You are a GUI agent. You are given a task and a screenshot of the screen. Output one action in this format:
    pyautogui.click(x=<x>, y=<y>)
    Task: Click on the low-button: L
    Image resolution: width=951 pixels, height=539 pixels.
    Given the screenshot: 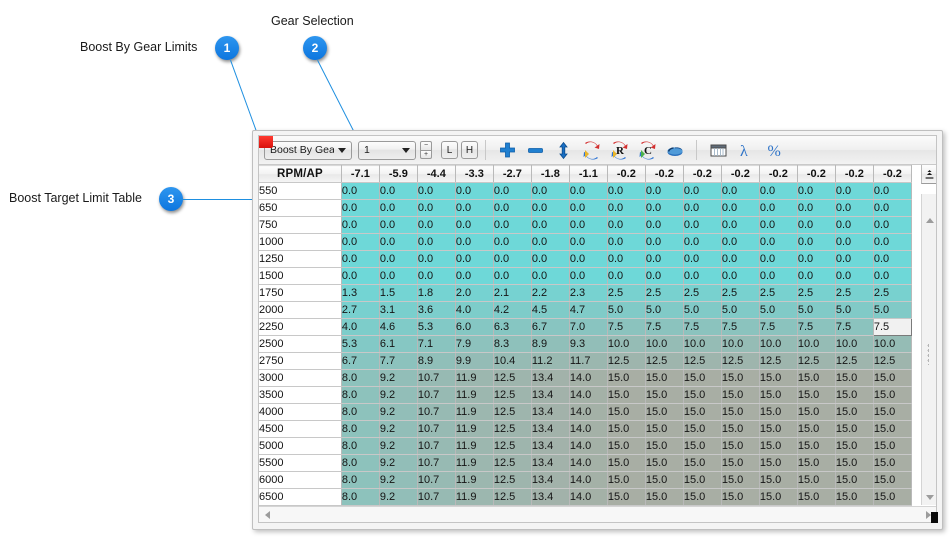 What is the action you would take?
    pyautogui.click(x=449, y=150)
    